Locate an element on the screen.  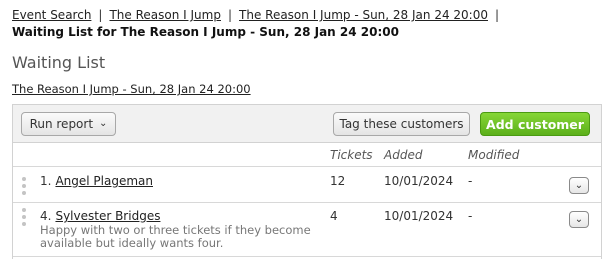
breadcrumb-event: The Reason I Jump is located at coordinates (165, 15).